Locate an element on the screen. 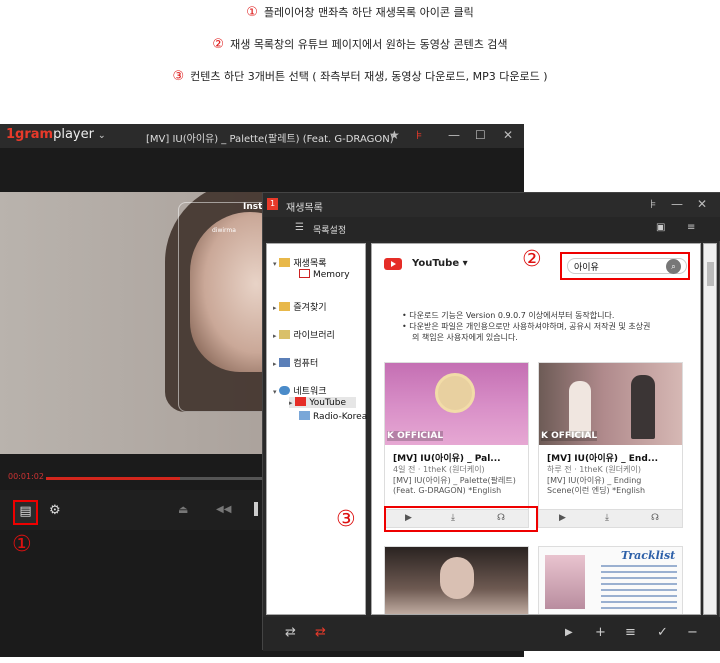 The width and height of the screenshot is (720, 663). remove-icon: − is located at coordinates (692, 632).